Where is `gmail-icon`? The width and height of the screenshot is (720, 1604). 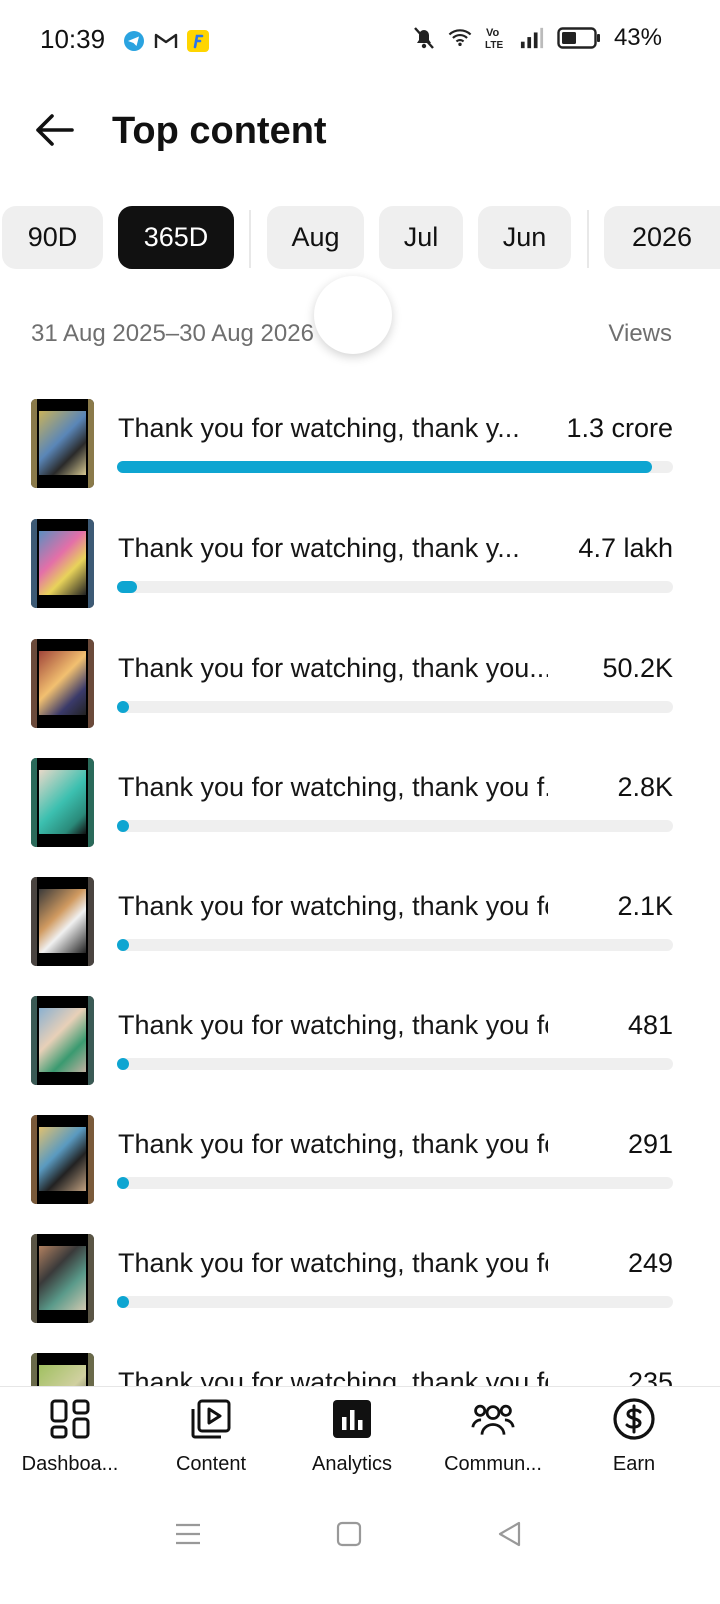 gmail-icon is located at coordinates (166, 41).